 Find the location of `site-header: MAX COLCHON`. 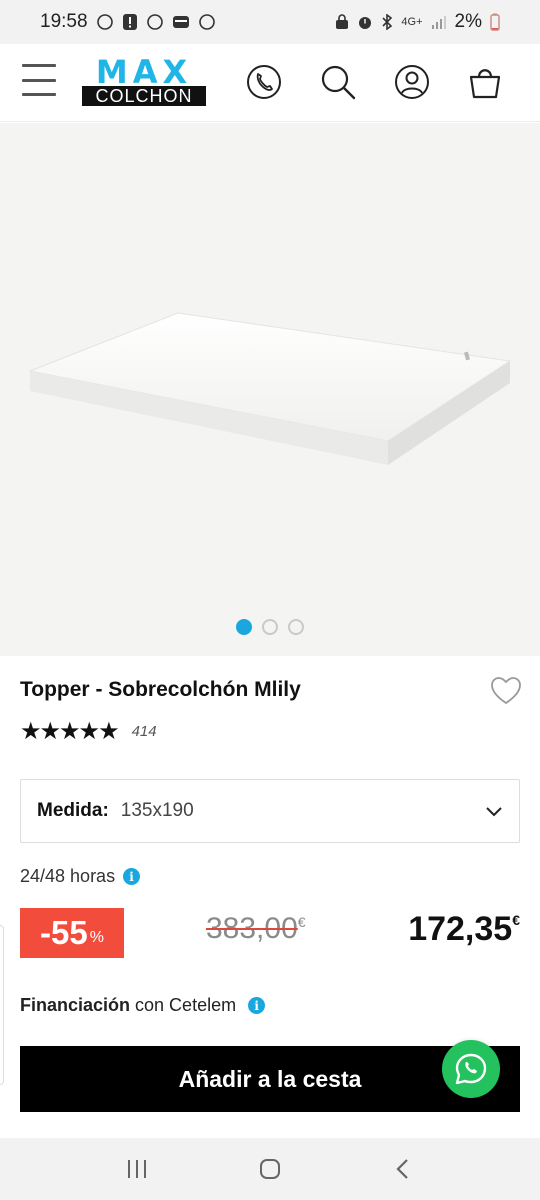

site-header: MAX COLCHON is located at coordinates (270, 83).